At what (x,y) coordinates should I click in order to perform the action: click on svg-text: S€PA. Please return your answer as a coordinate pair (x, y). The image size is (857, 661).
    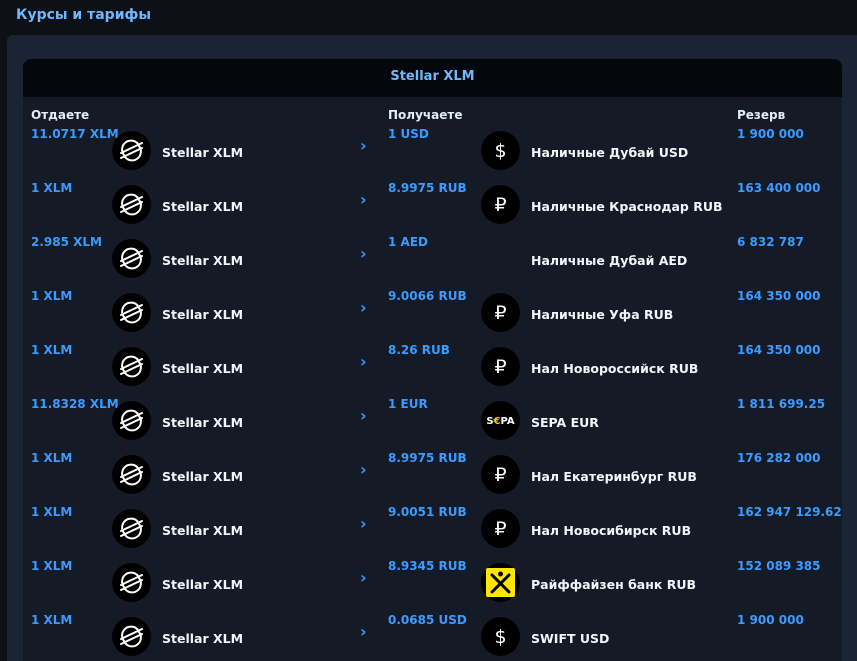
    Looking at the image, I should click on (500, 421).